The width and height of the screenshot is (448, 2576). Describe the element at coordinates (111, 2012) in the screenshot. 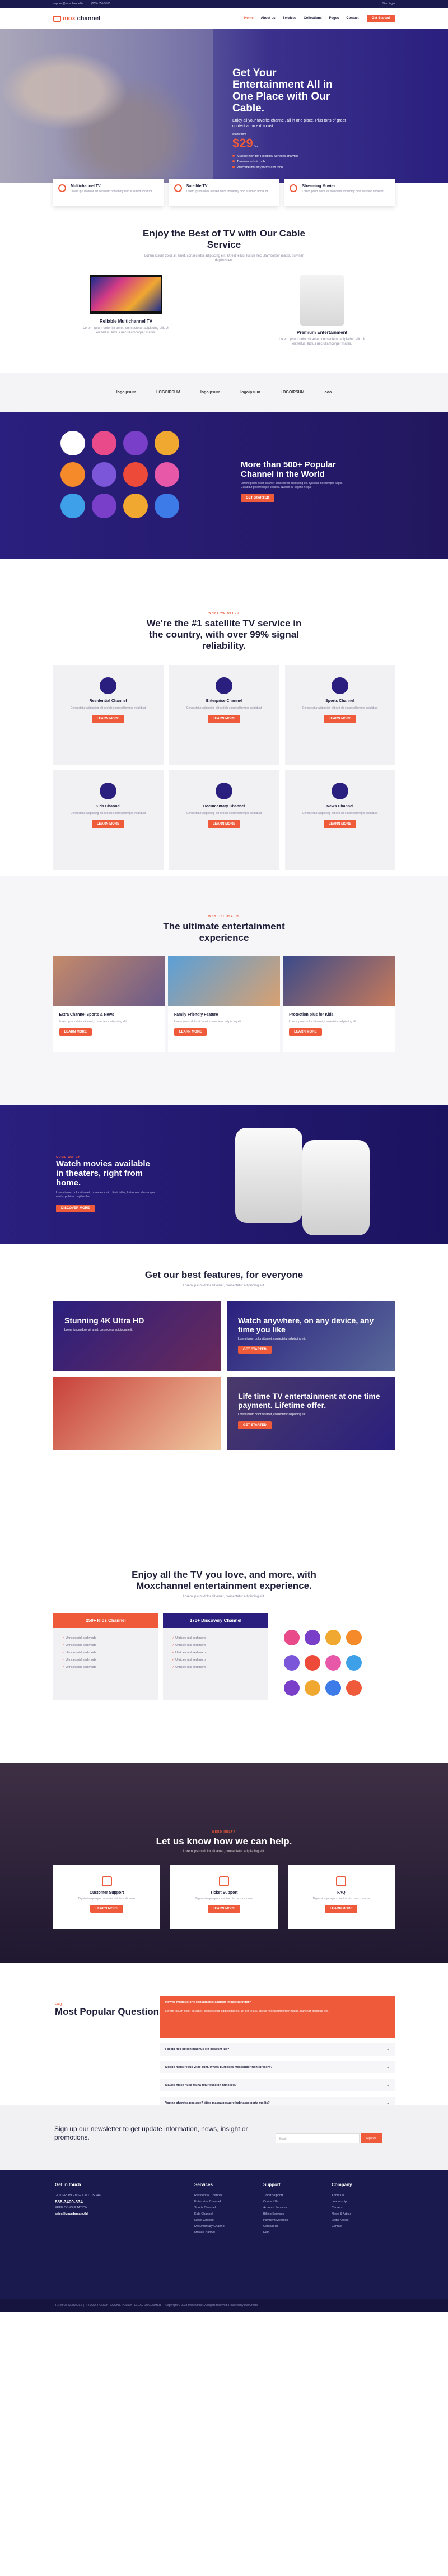

I see `faq-title: Most Popular Questions.` at that location.